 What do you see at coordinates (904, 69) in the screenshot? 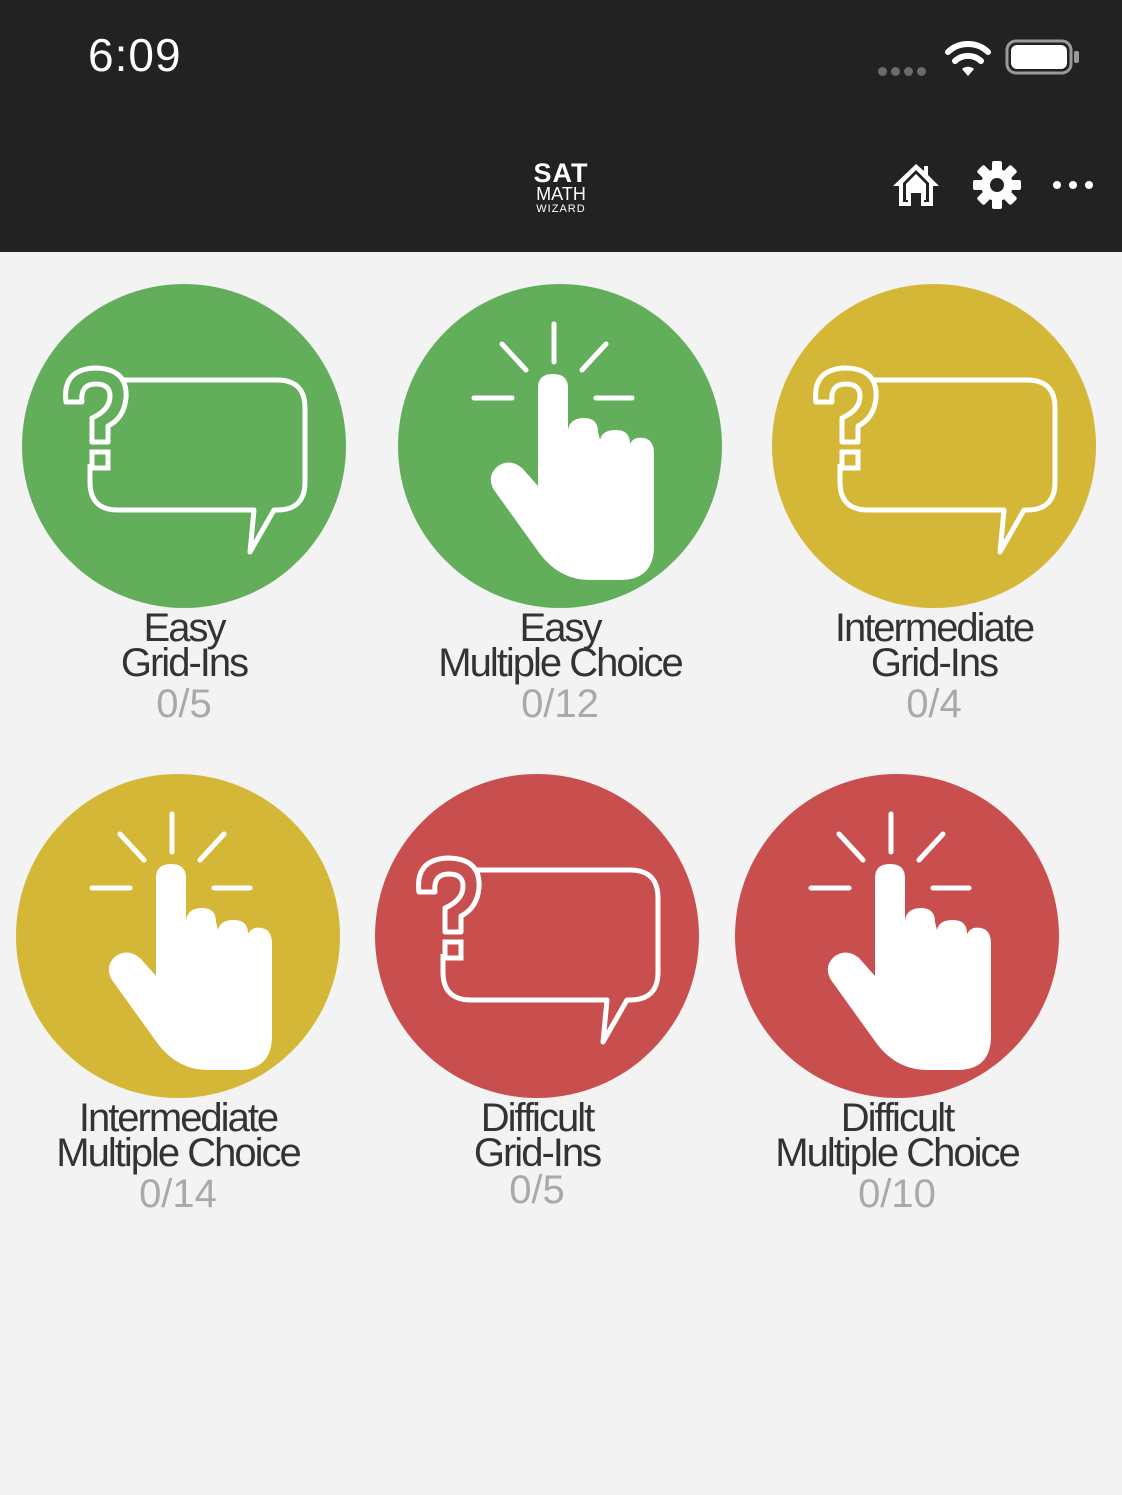
I see `signal-icon` at bounding box center [904, 69].